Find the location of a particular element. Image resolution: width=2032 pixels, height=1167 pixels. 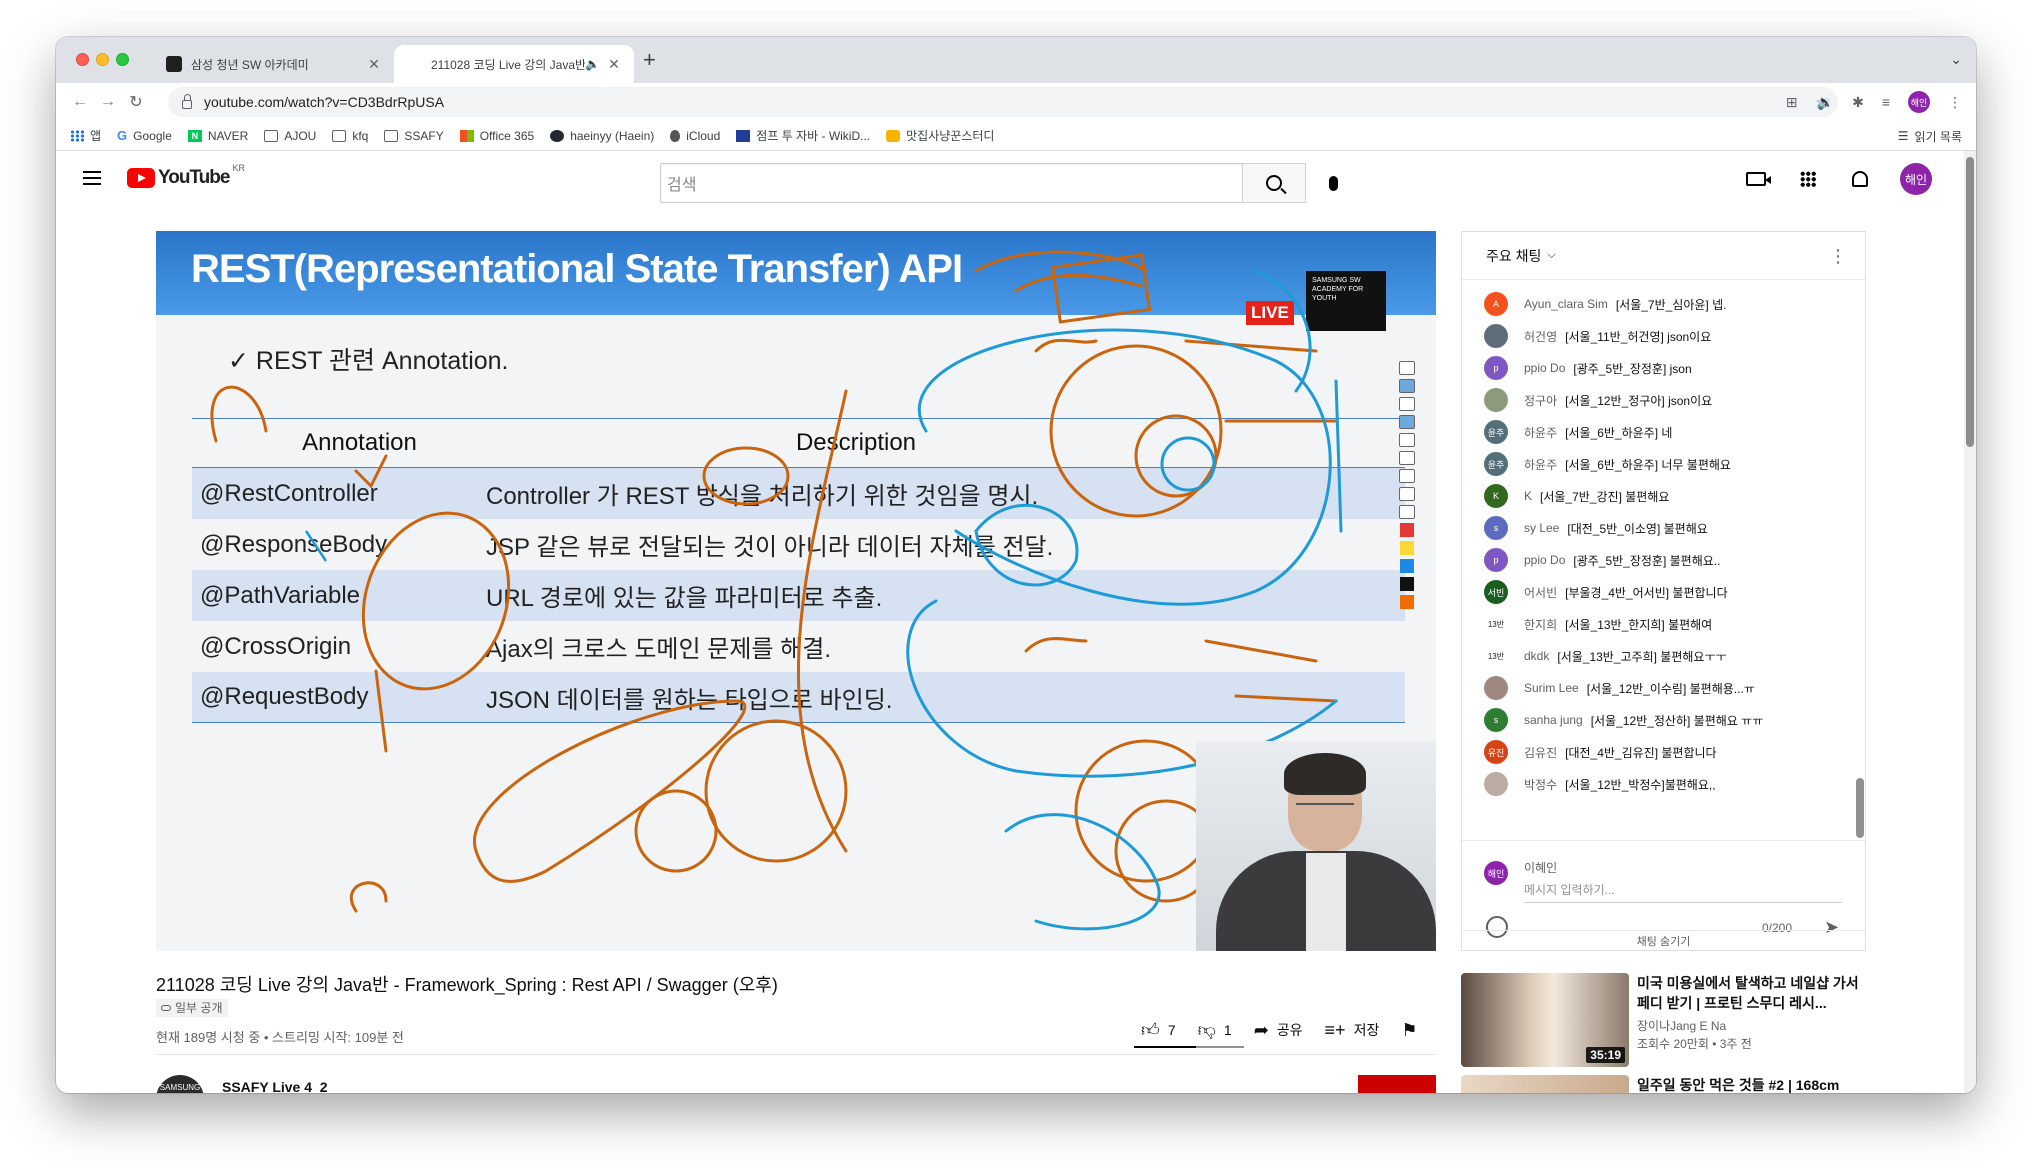

back-button: ← is located at coordinates (80, 102).